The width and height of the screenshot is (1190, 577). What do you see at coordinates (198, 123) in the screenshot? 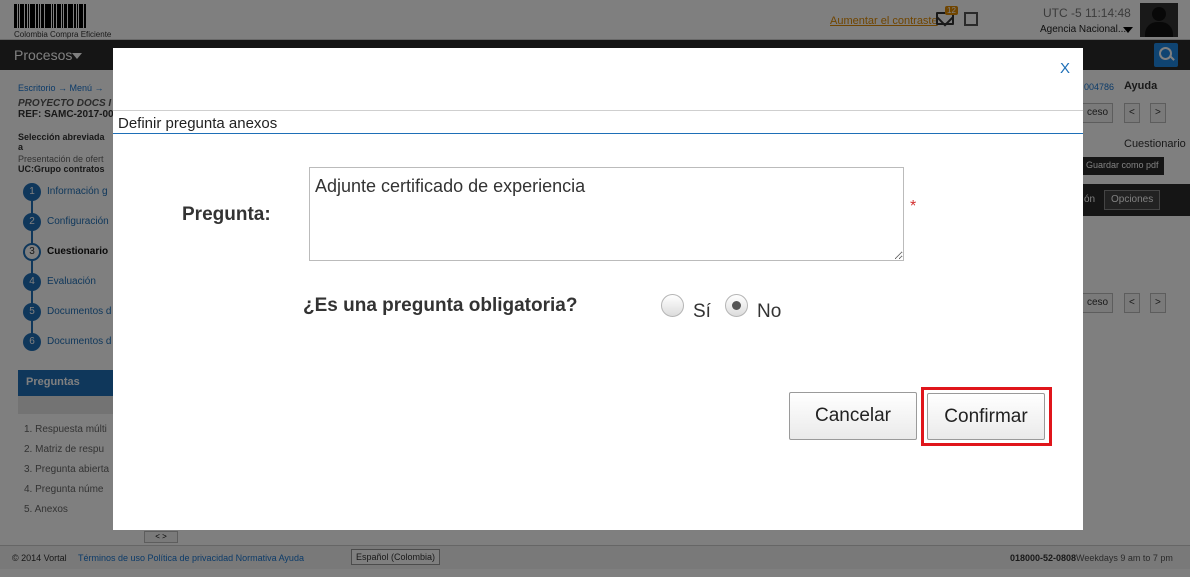
I see `dialog-title: Definir pregunta anexos` at bounding box center [198, 123].